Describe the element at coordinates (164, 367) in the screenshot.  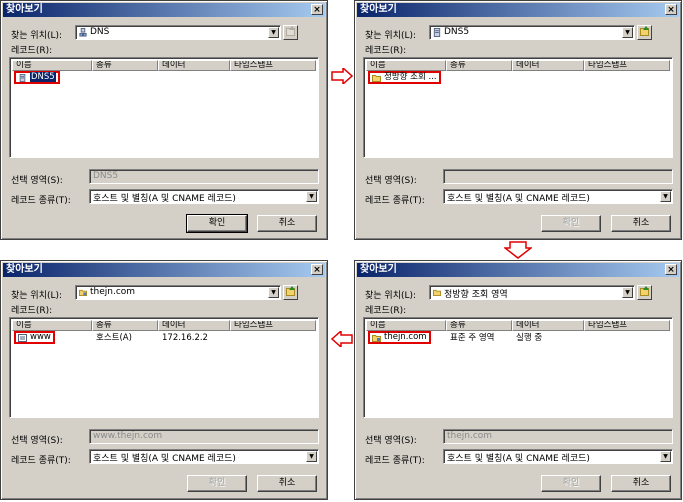
I see `records-list: 이름 종류 데이터 타임스탬프 www 호스트(A) 172.16.2.2` at that location.